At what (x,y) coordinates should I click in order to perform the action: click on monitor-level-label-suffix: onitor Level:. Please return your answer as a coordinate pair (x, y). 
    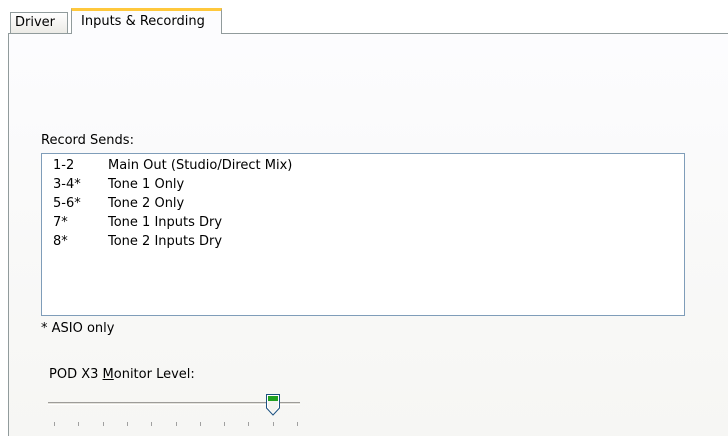
    Looking at the image, I should click on (154, 374).